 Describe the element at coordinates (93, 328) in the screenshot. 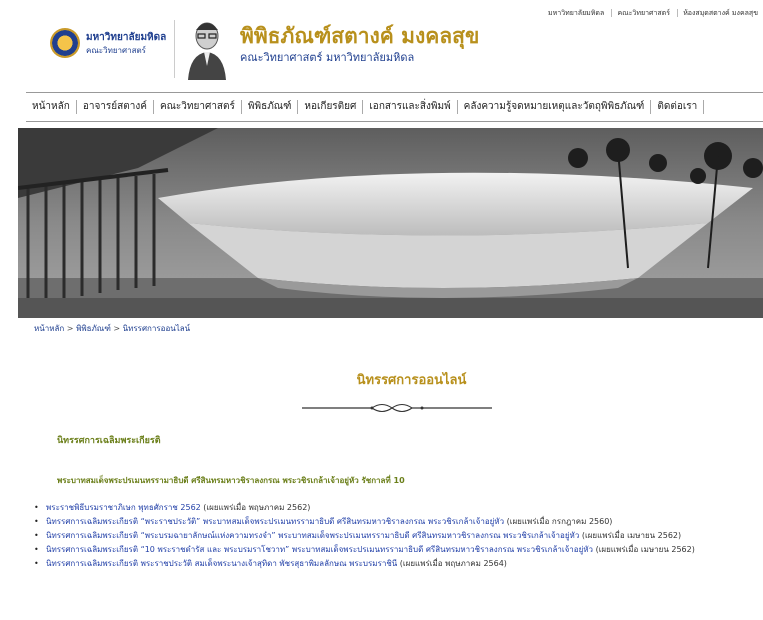

I see `breadcrumb-museum: พิพิธภัณฑ์` at that location.